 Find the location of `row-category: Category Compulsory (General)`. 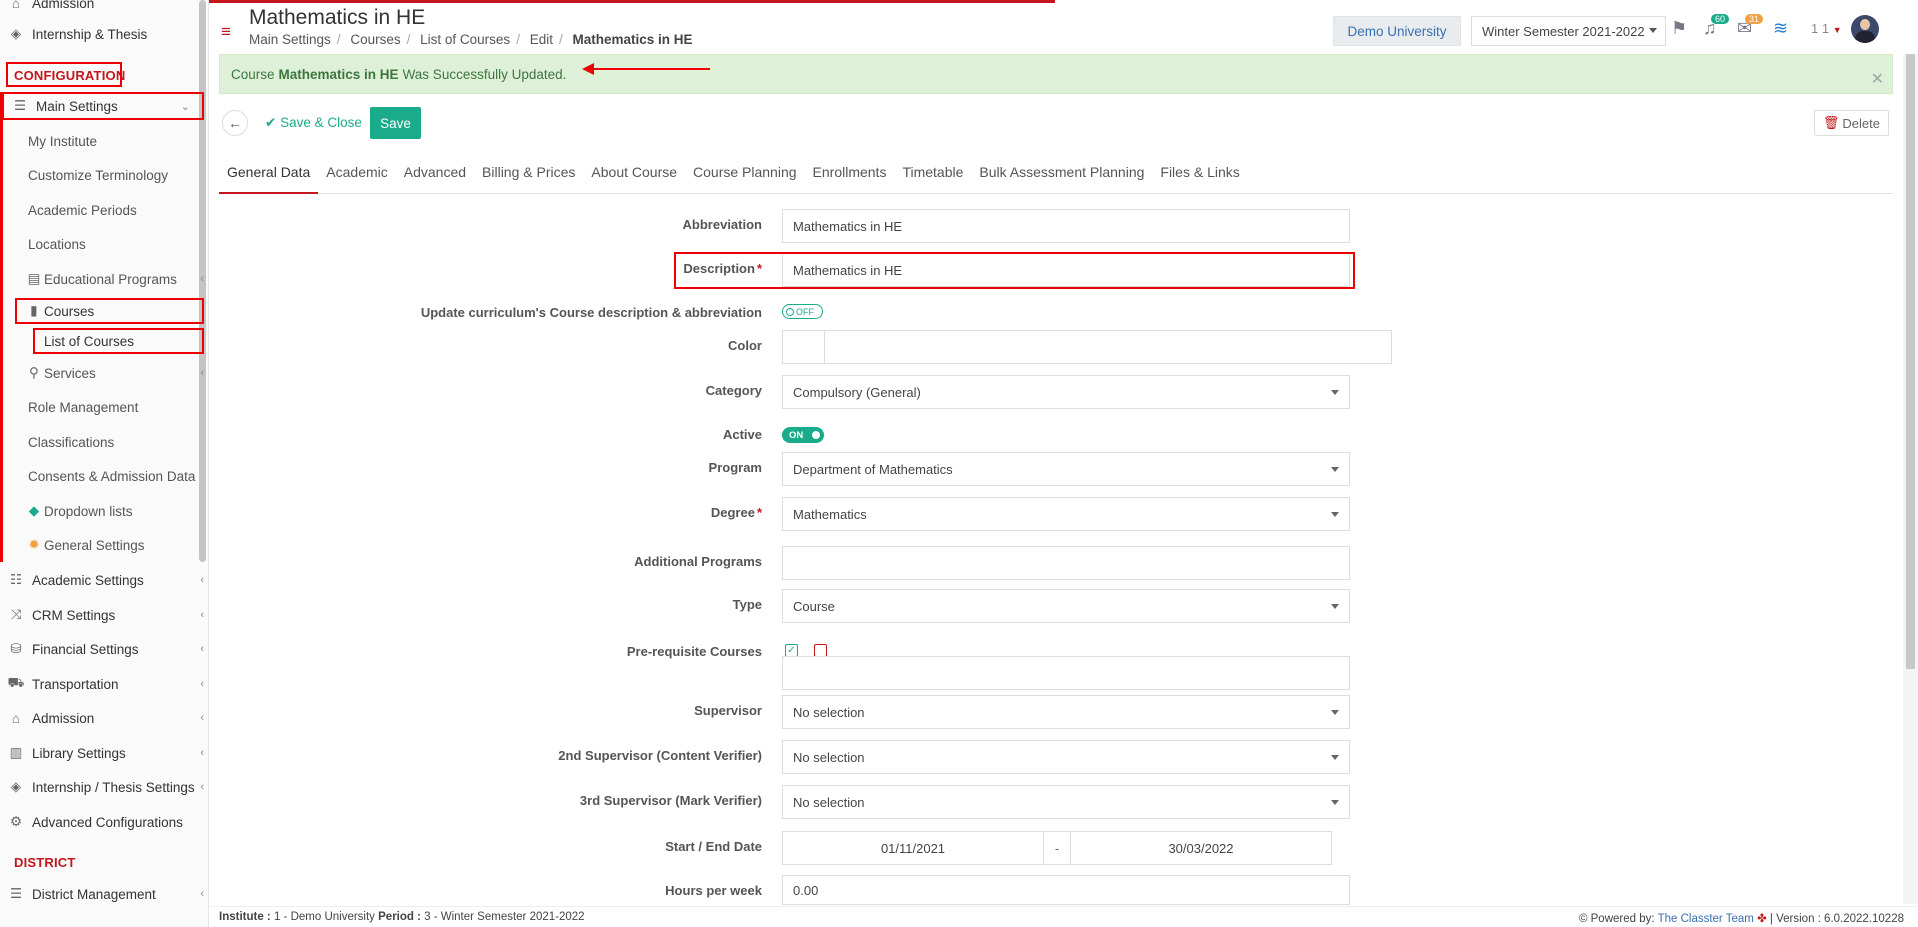

row-category: Category Compulsory (General) is located at coordinates (1059, 394).